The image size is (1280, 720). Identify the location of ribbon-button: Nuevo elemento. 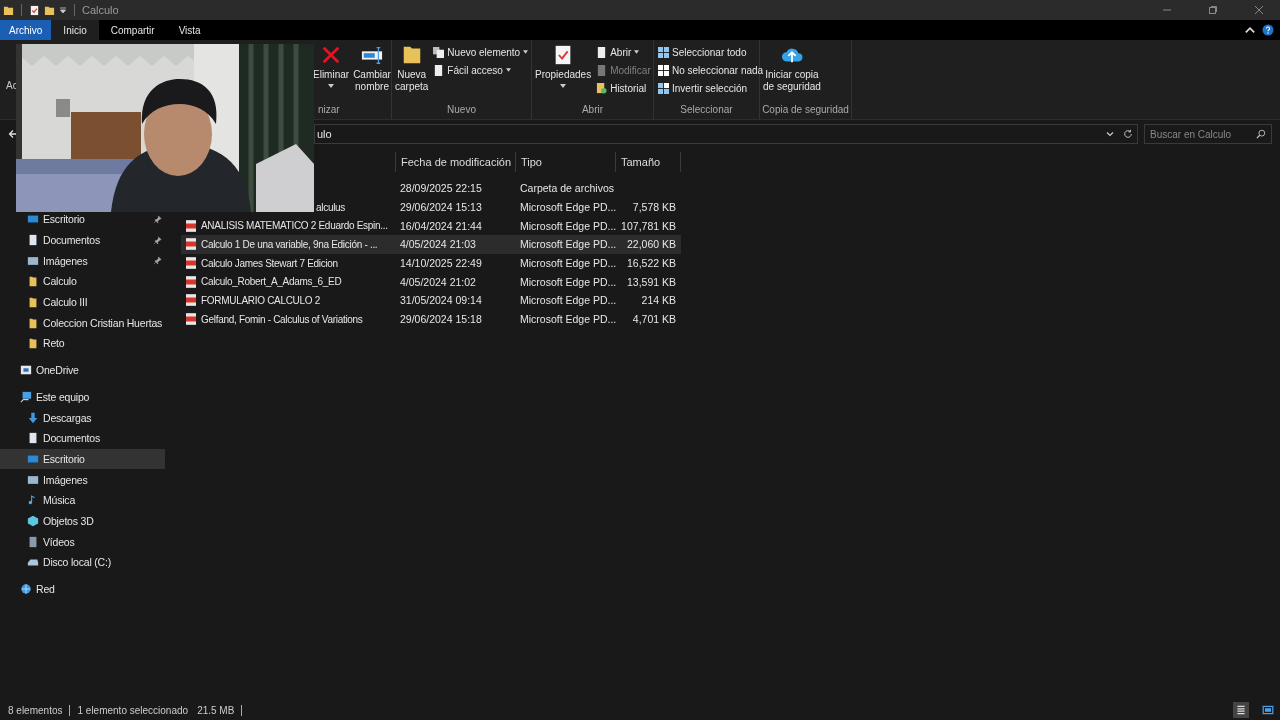
(481, 52).